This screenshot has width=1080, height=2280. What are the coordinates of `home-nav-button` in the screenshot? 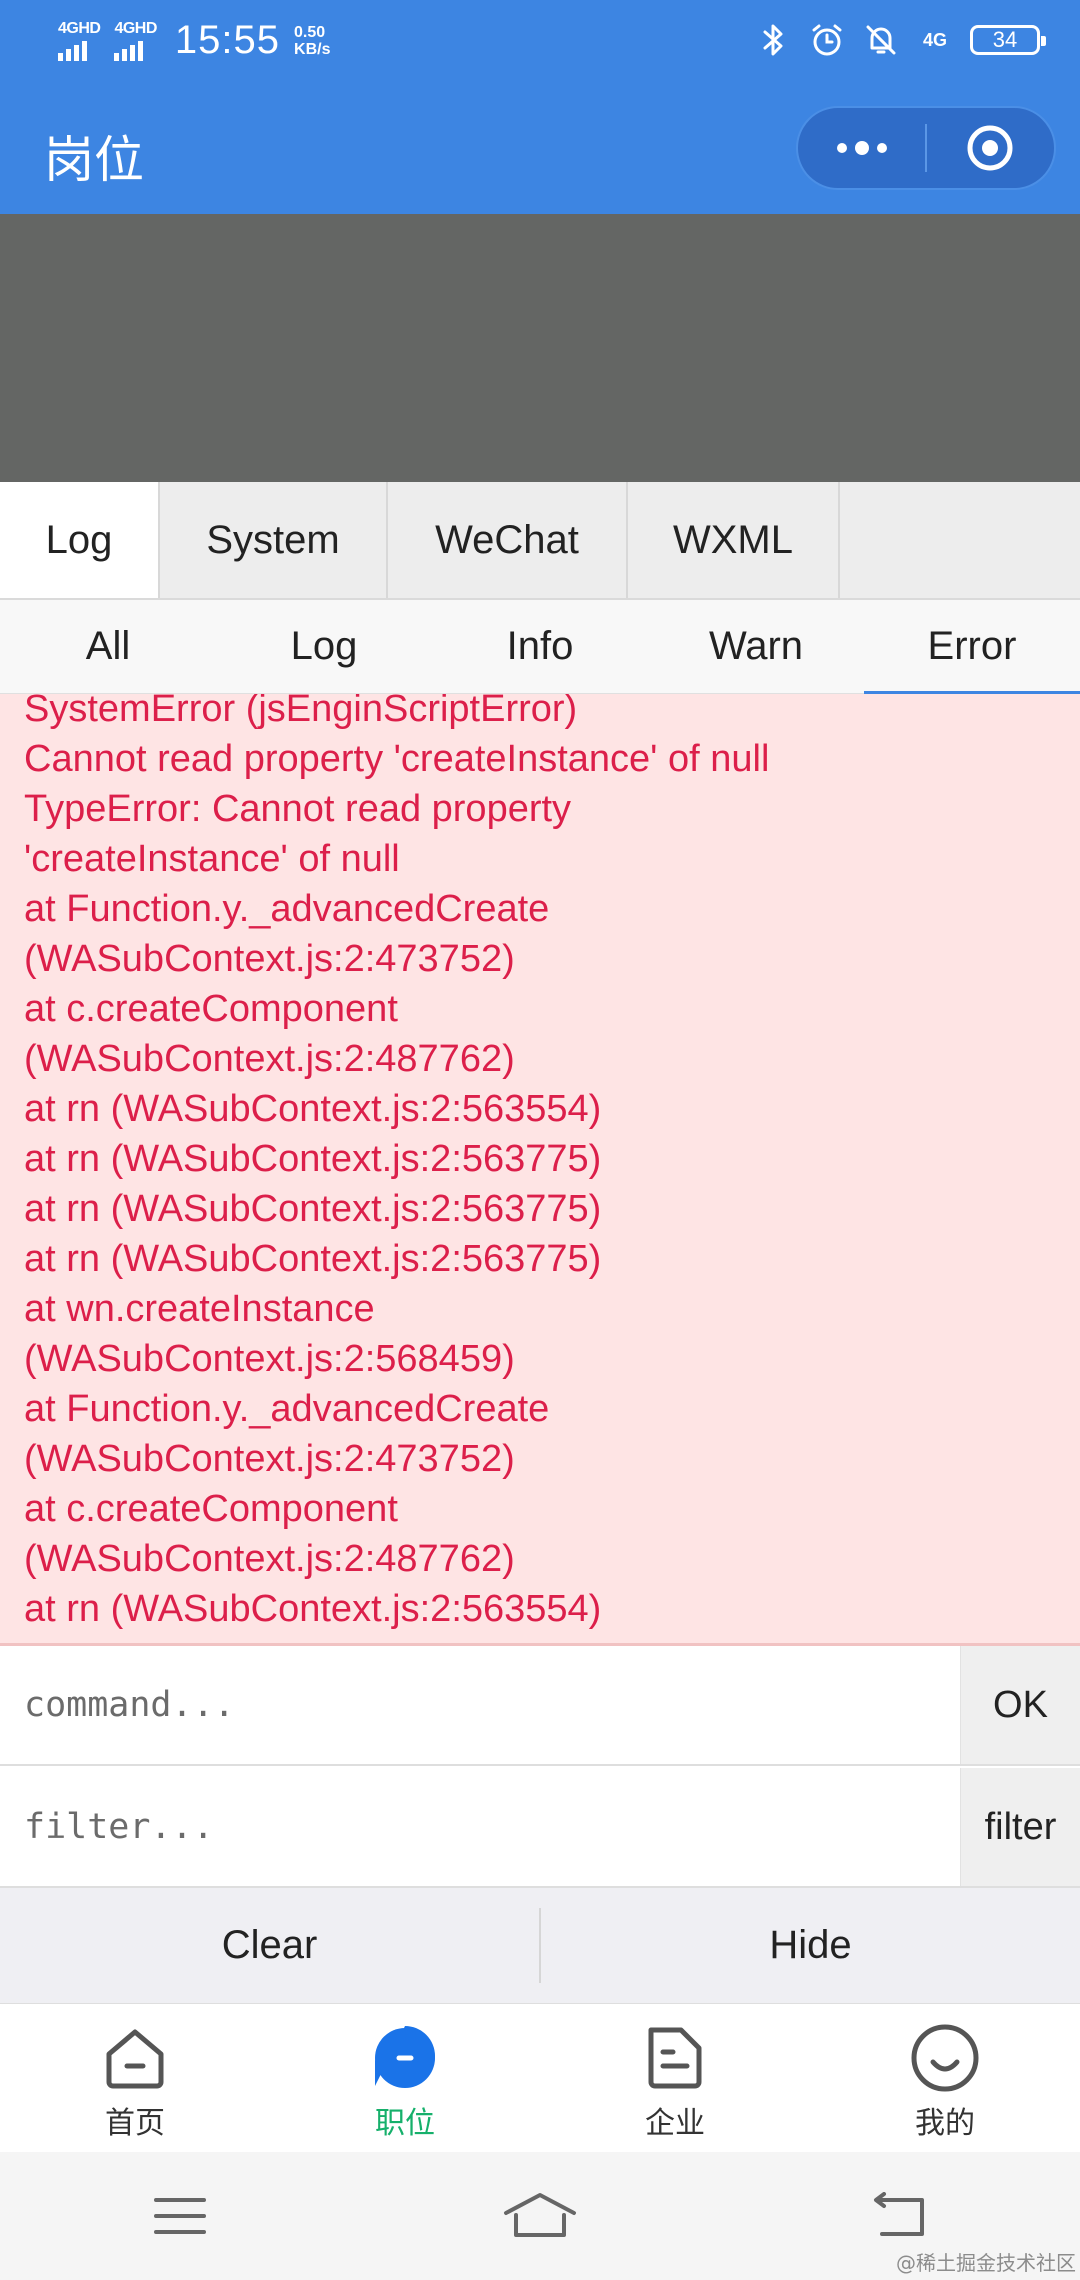 It's located at (540, 2216).